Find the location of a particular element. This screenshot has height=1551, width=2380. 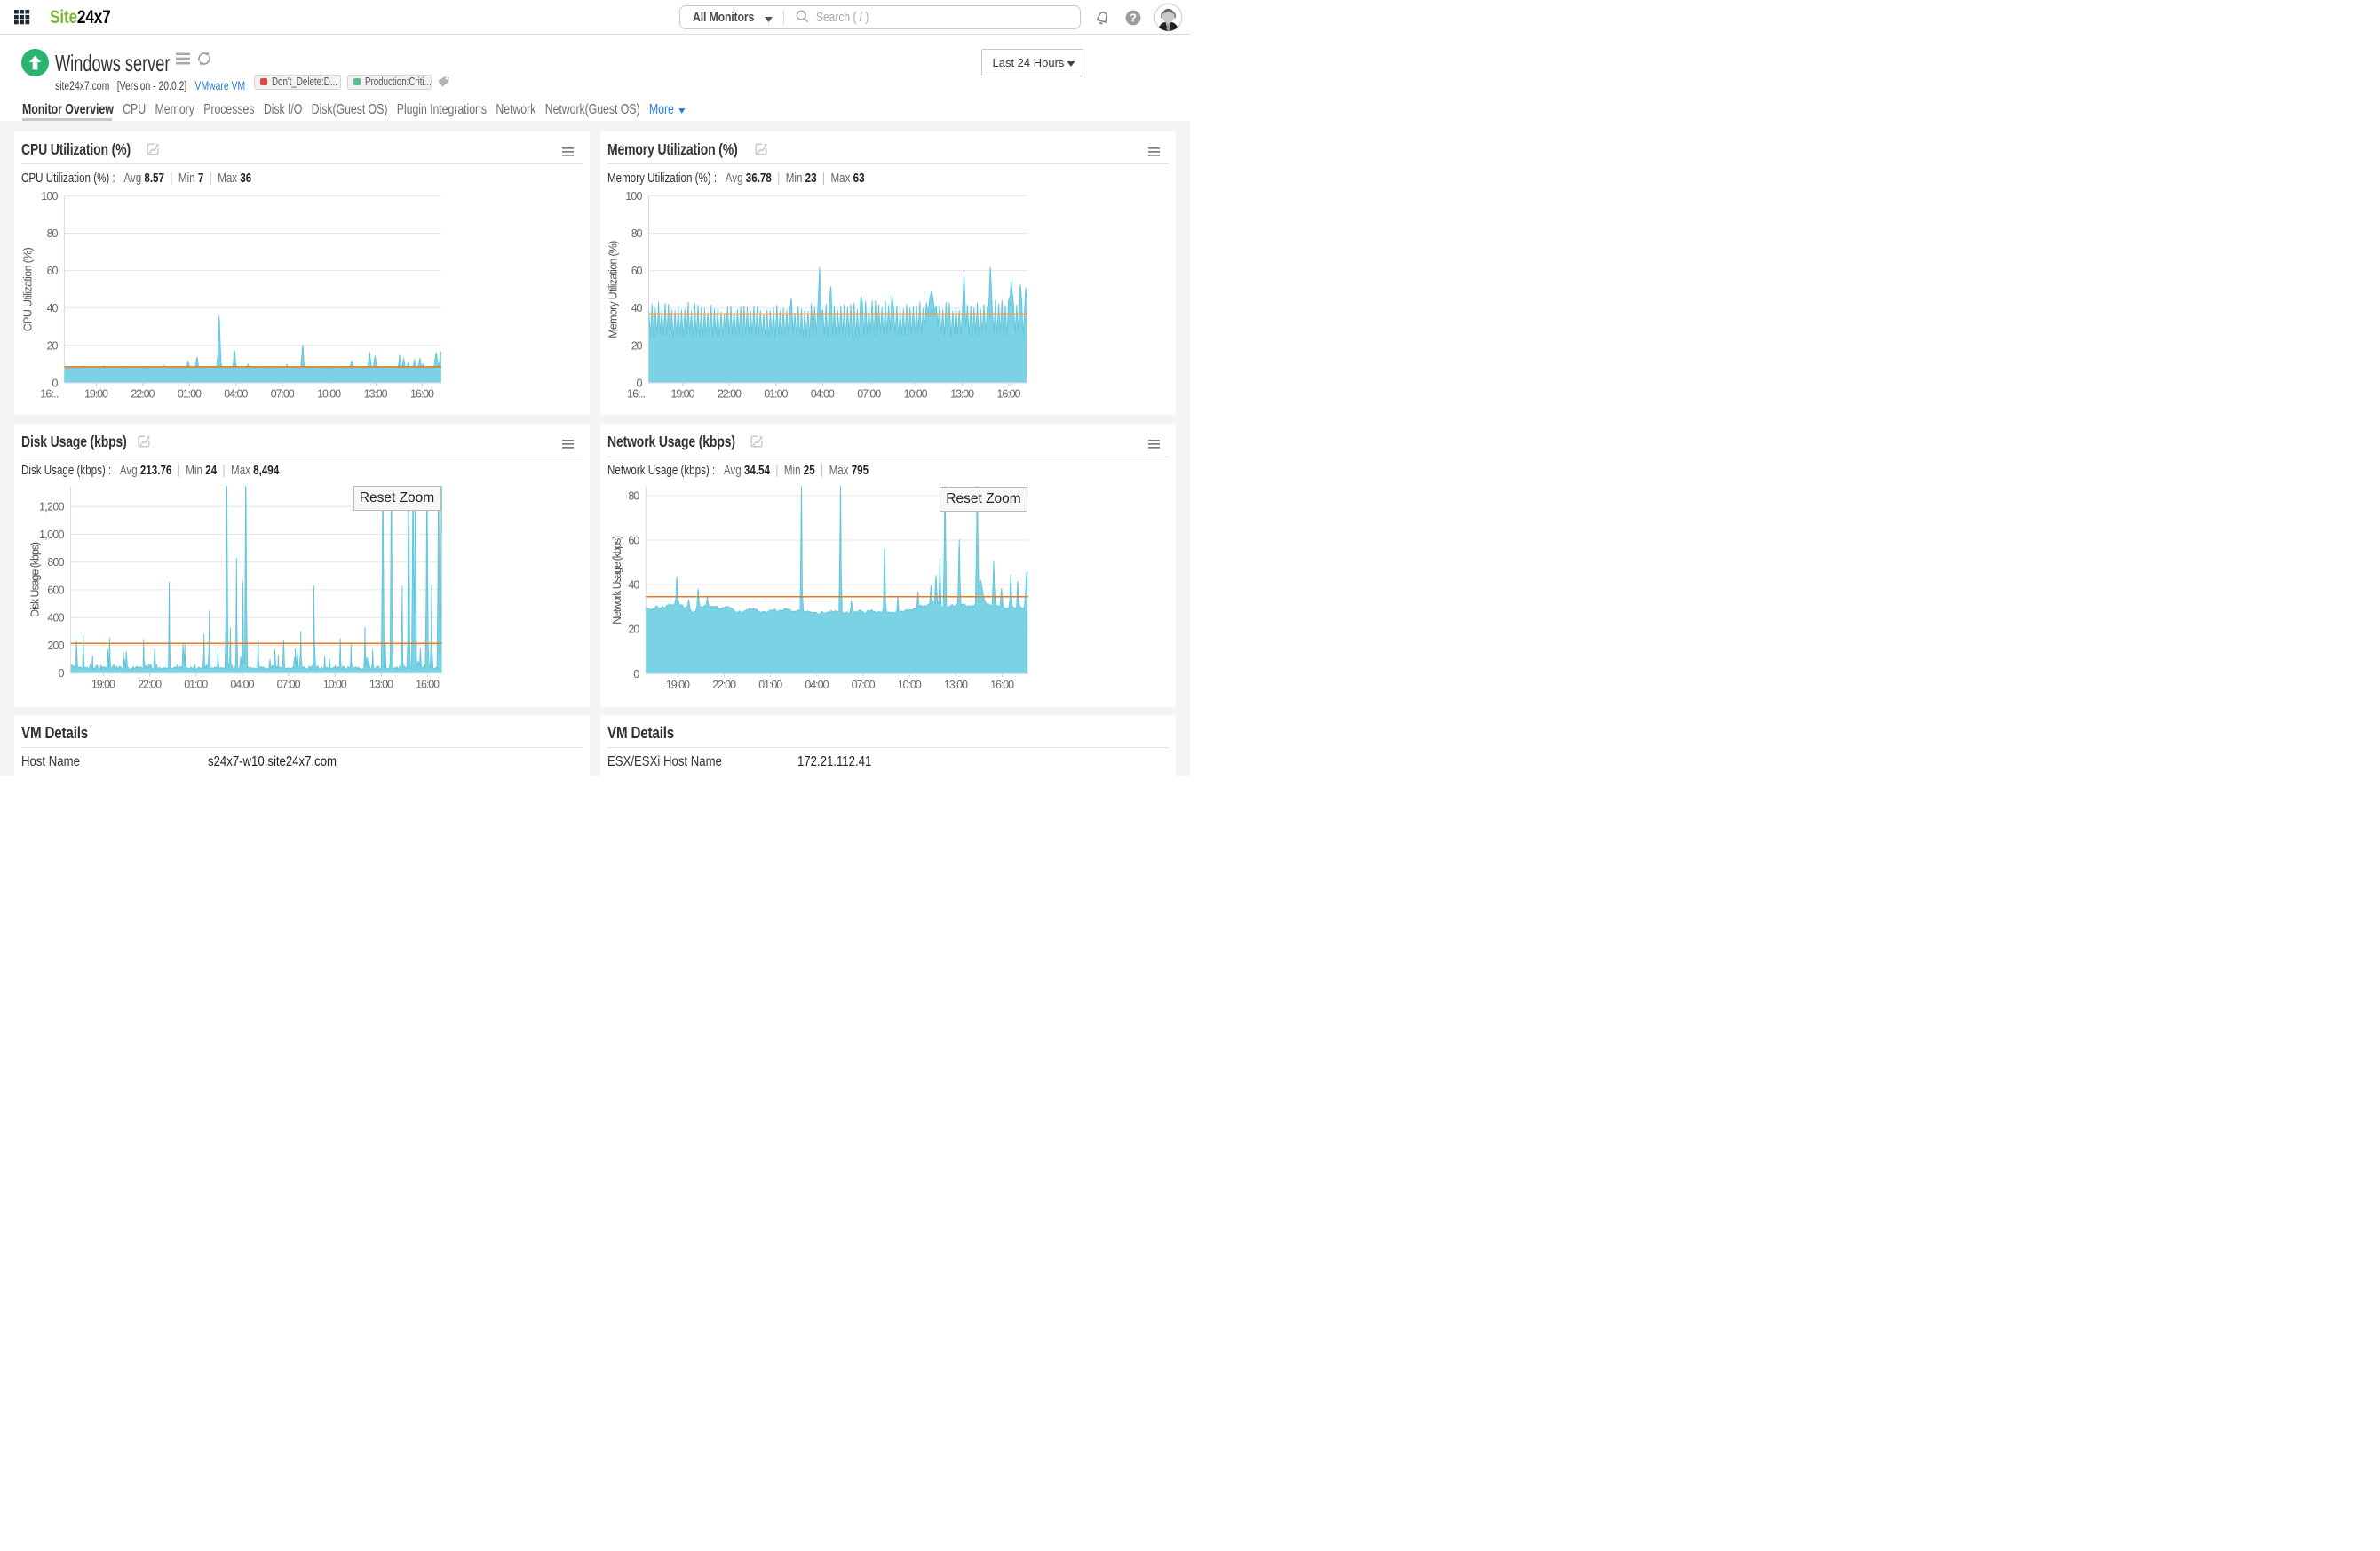

svg-text: 600 is located at coordinates (55, 591).